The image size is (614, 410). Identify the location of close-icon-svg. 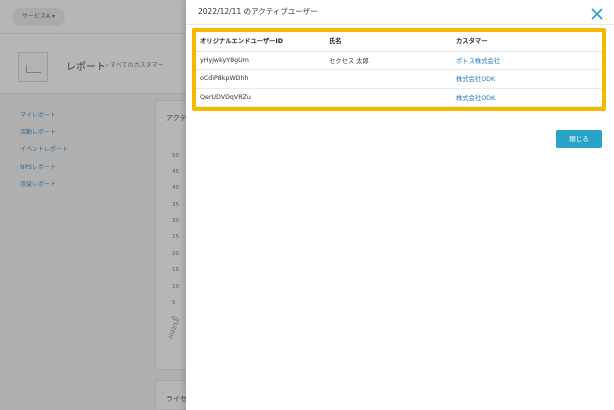
(597, 14).